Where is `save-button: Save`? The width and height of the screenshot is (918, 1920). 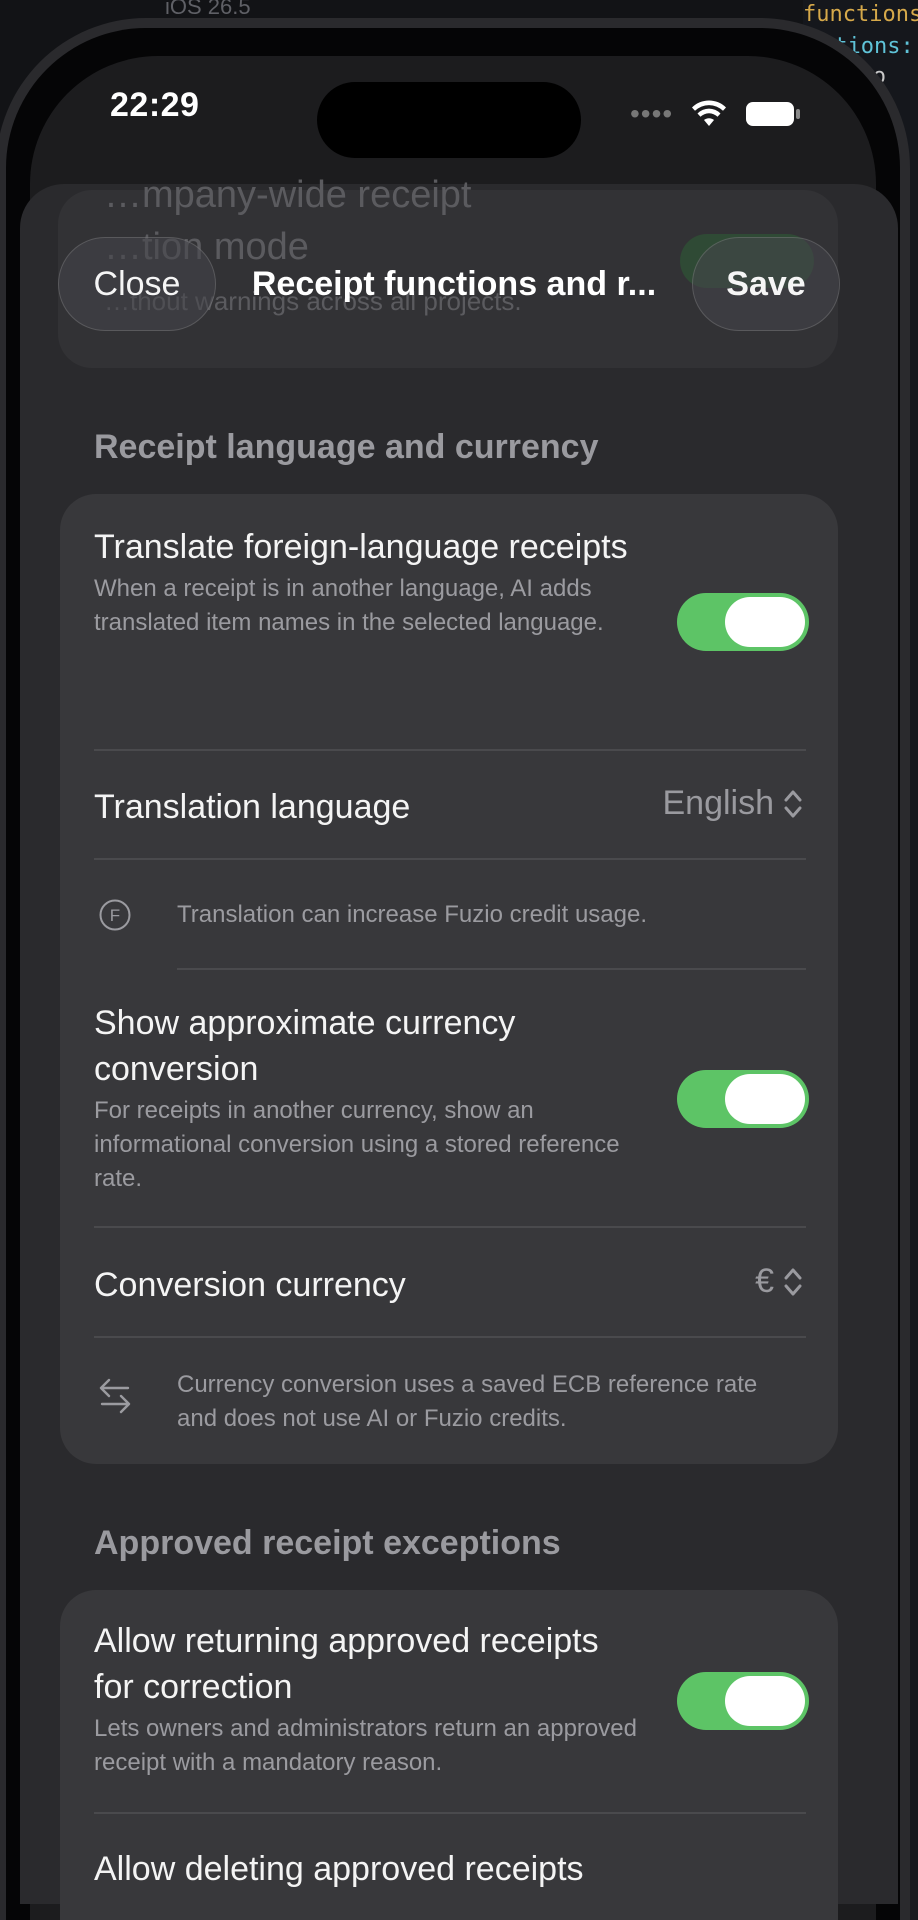 save-button: Save is located at coordinates (766, 284).